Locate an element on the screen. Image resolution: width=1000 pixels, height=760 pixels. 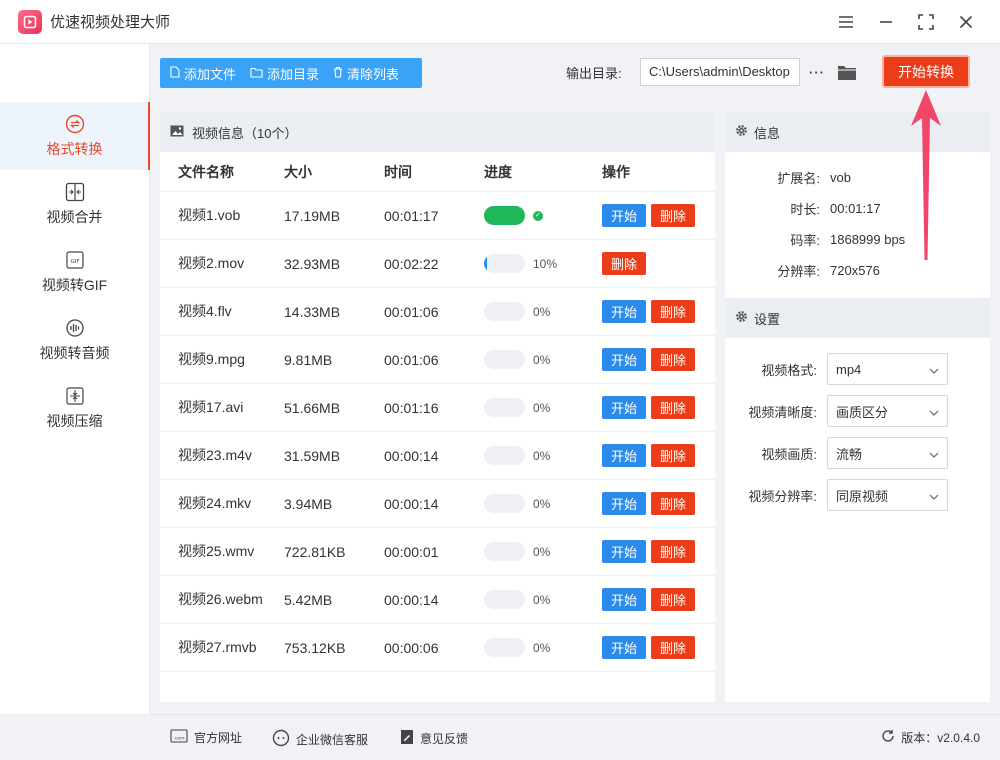
table-row: 视频4.flv 14.33MB 00:01:06 0% 开始 删除 is located at coordinates (437, 312).